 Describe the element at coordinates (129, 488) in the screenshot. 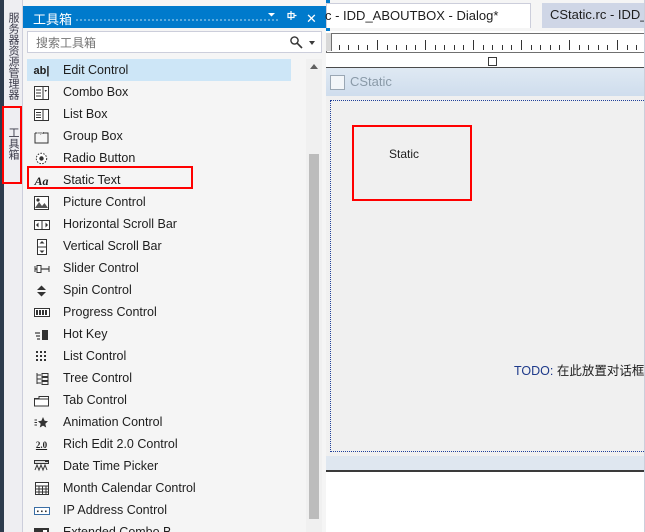

I see `item-label: Month Calendar Control` at that location.